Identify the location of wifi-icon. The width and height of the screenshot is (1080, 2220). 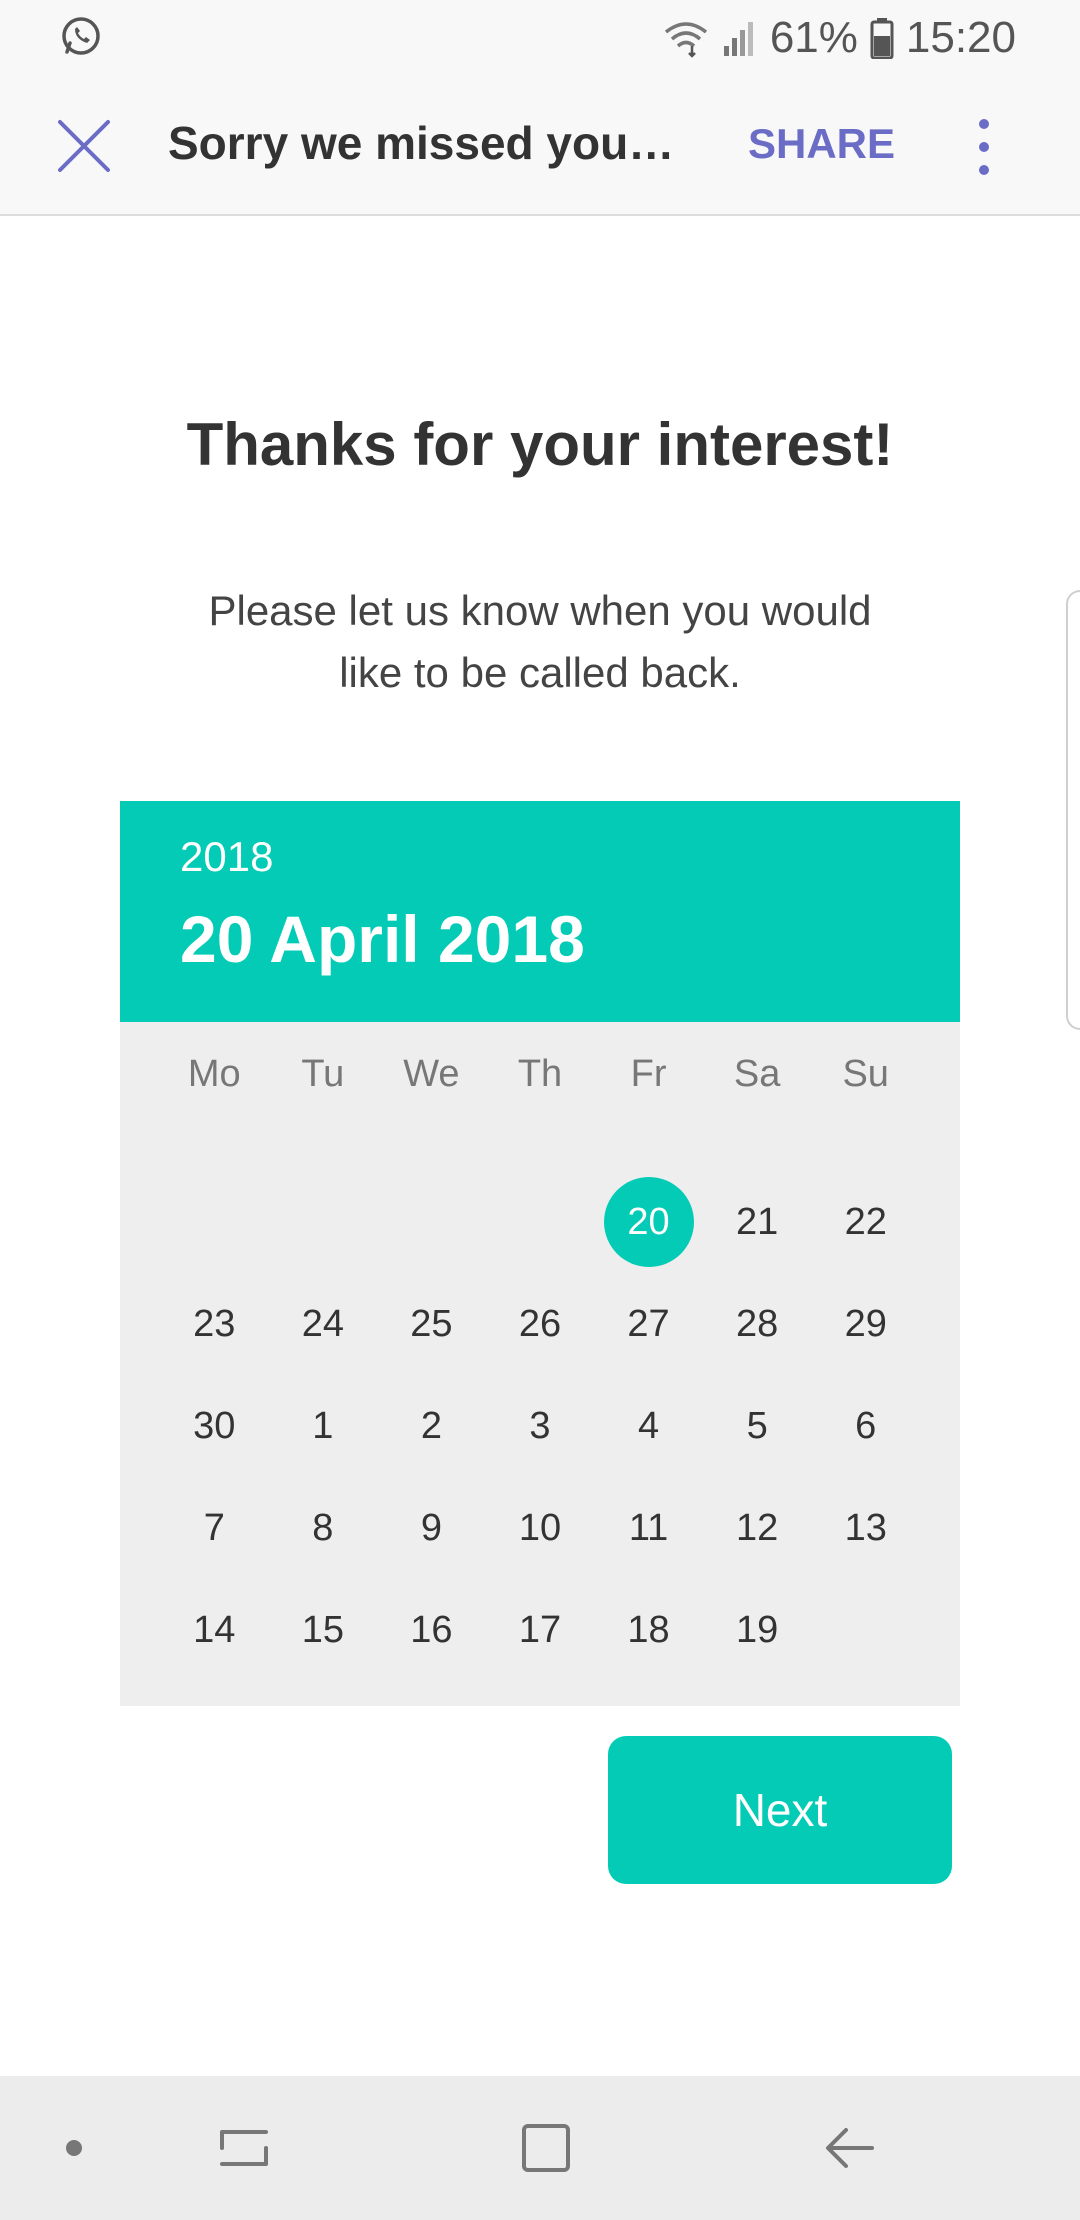
(685, 40).